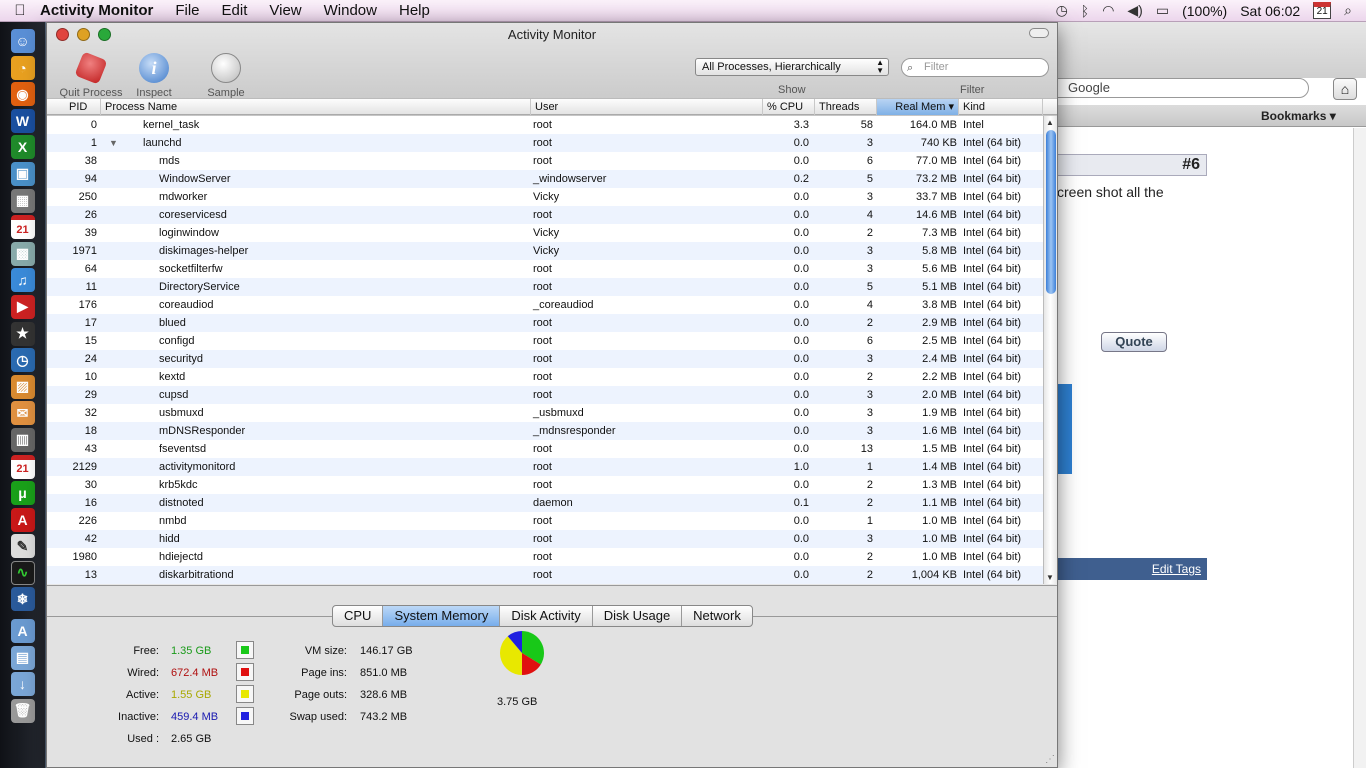 The width and height of the screenshot is (1366, 768). Describe the element at coordinates (22, 360) in the screenshot. I see `time-machine-dock-icon: ◷` at that location.